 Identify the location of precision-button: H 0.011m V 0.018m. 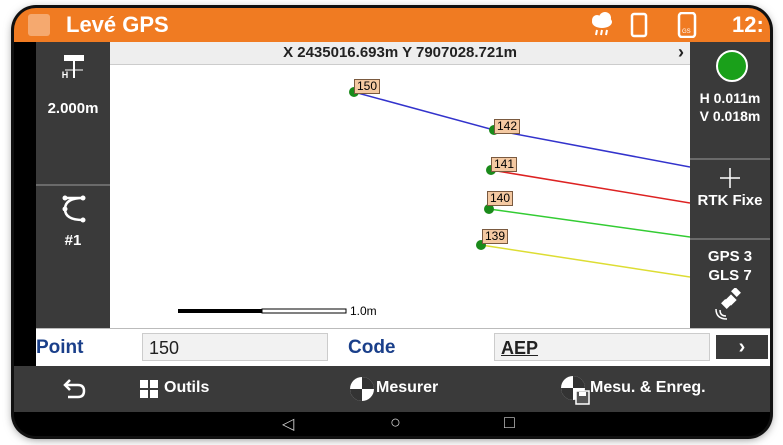
(730, 99).